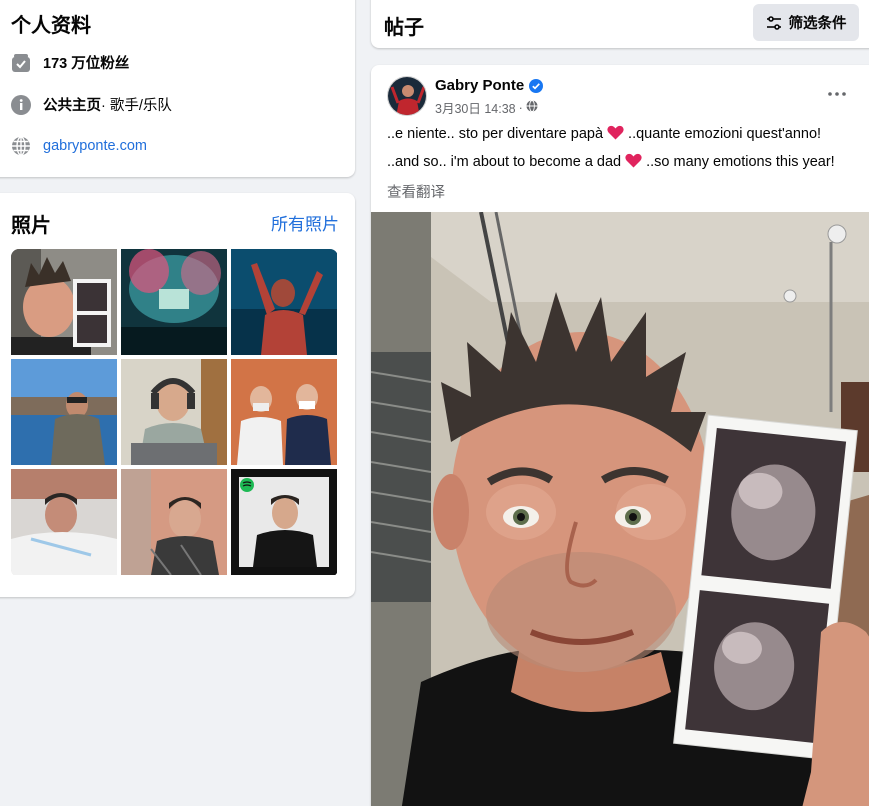 The height and width of the screenshot is (806, 869). I want to click on followers-count: 173 万位粉丝, so click(86, 64).